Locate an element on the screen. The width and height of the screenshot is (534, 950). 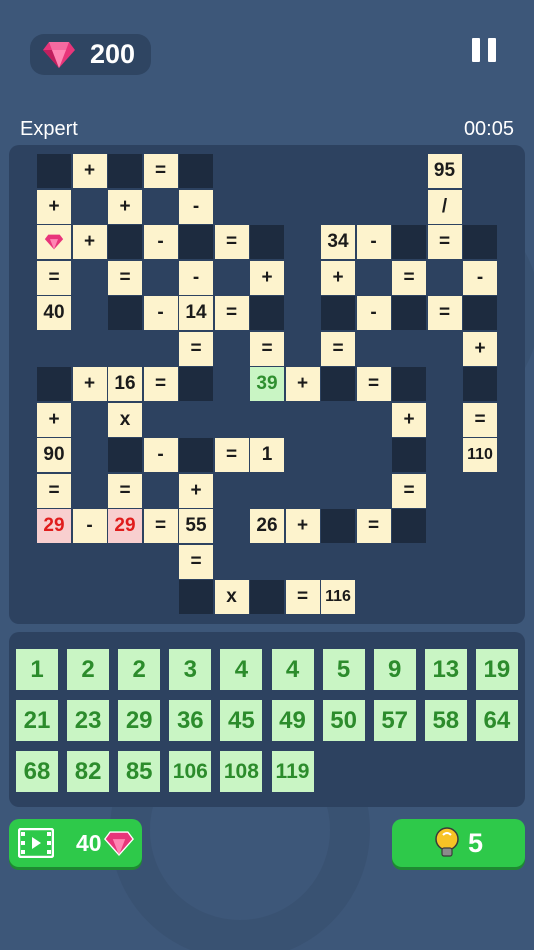
number-cell: 110 is located at coordinates (480, 455).